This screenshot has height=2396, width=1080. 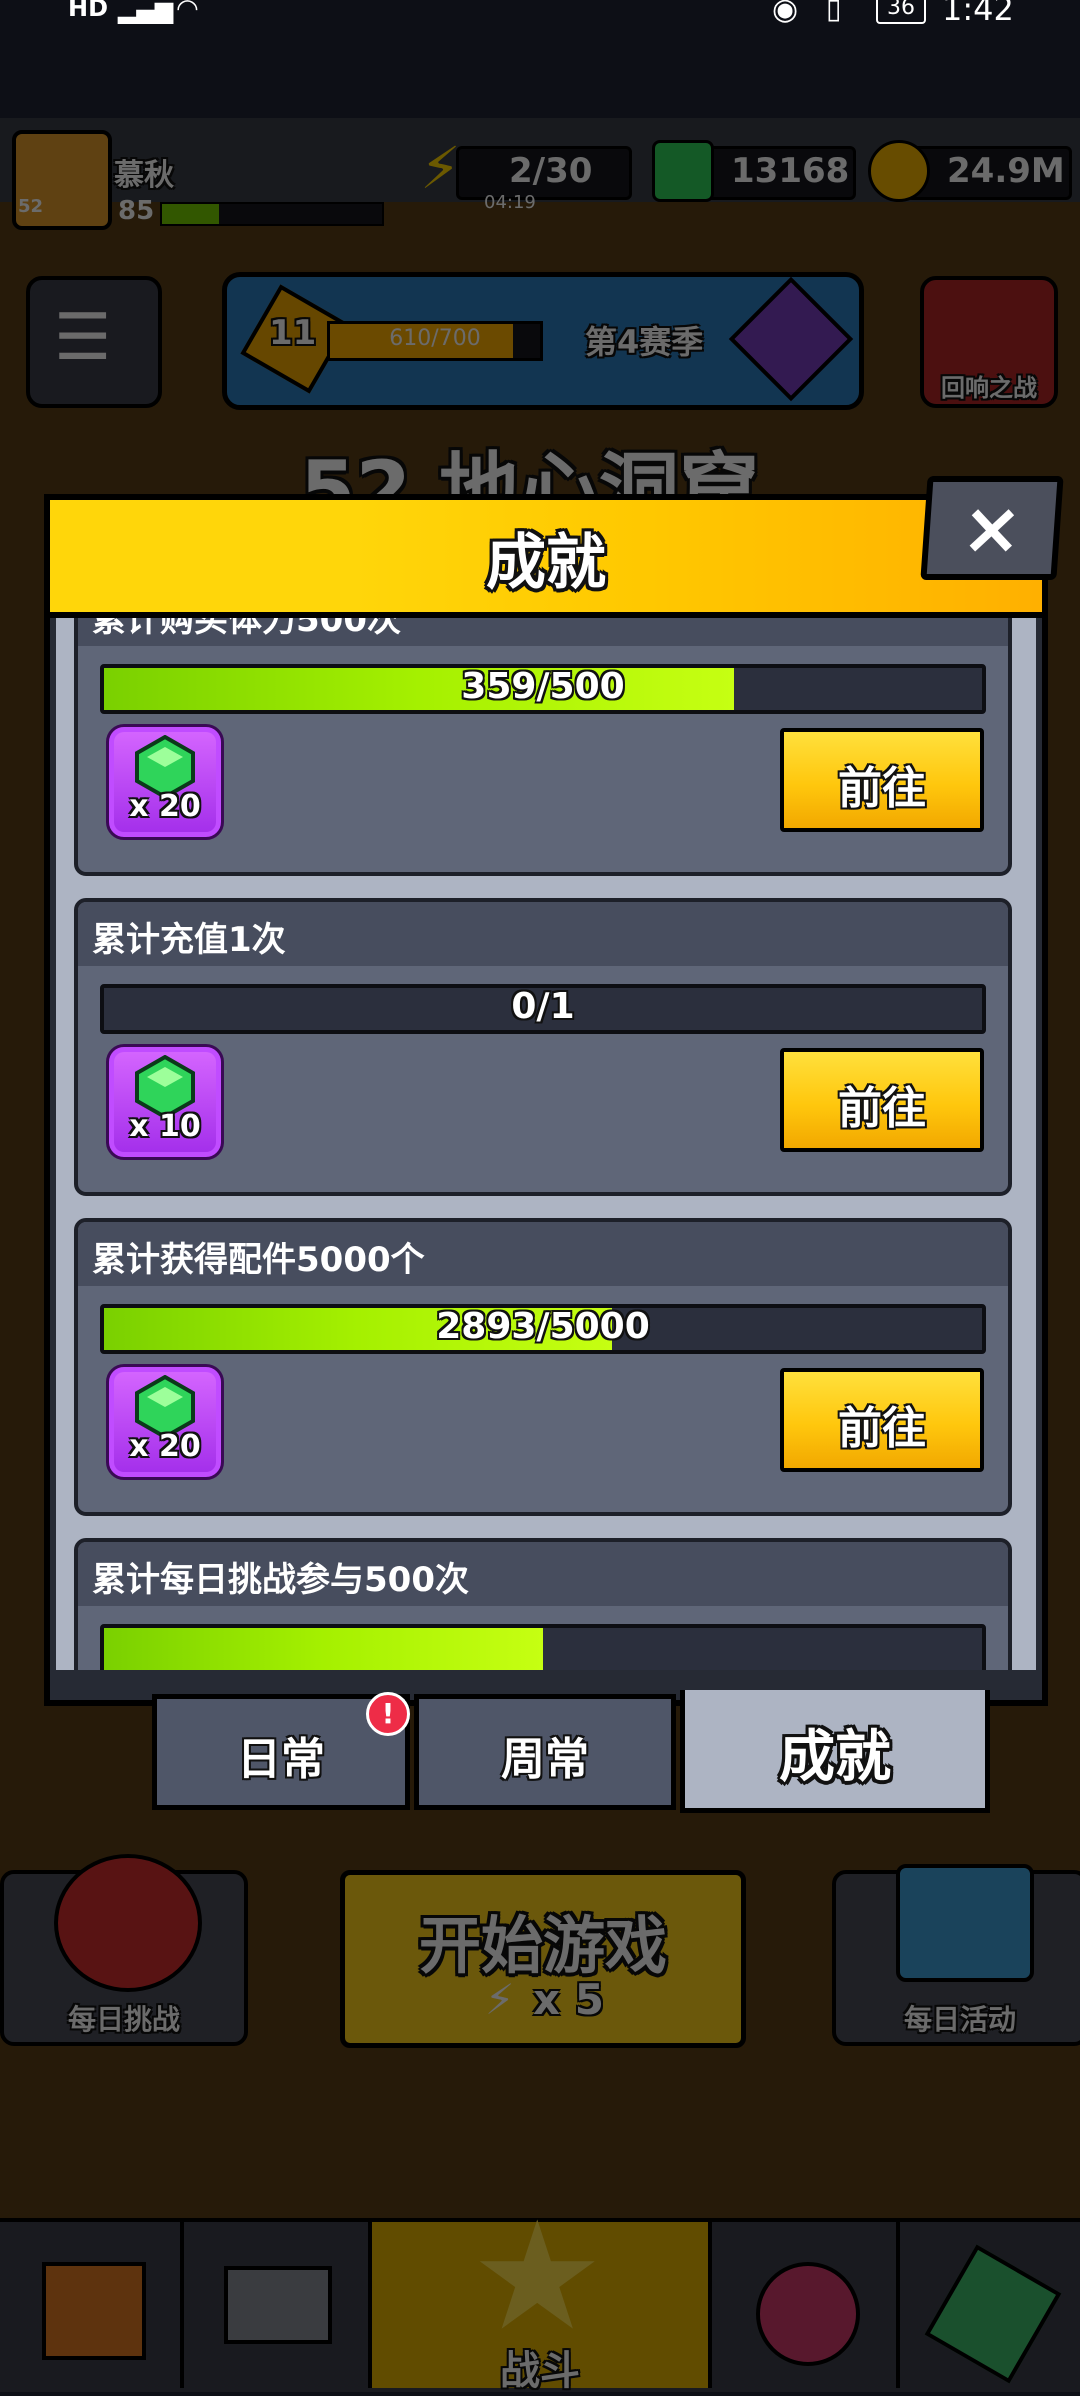 What do you see at coordinates (543, 1326) in the screenshot?
I see `progress-text: 2893/5000` at bounding box center [543, 1326].